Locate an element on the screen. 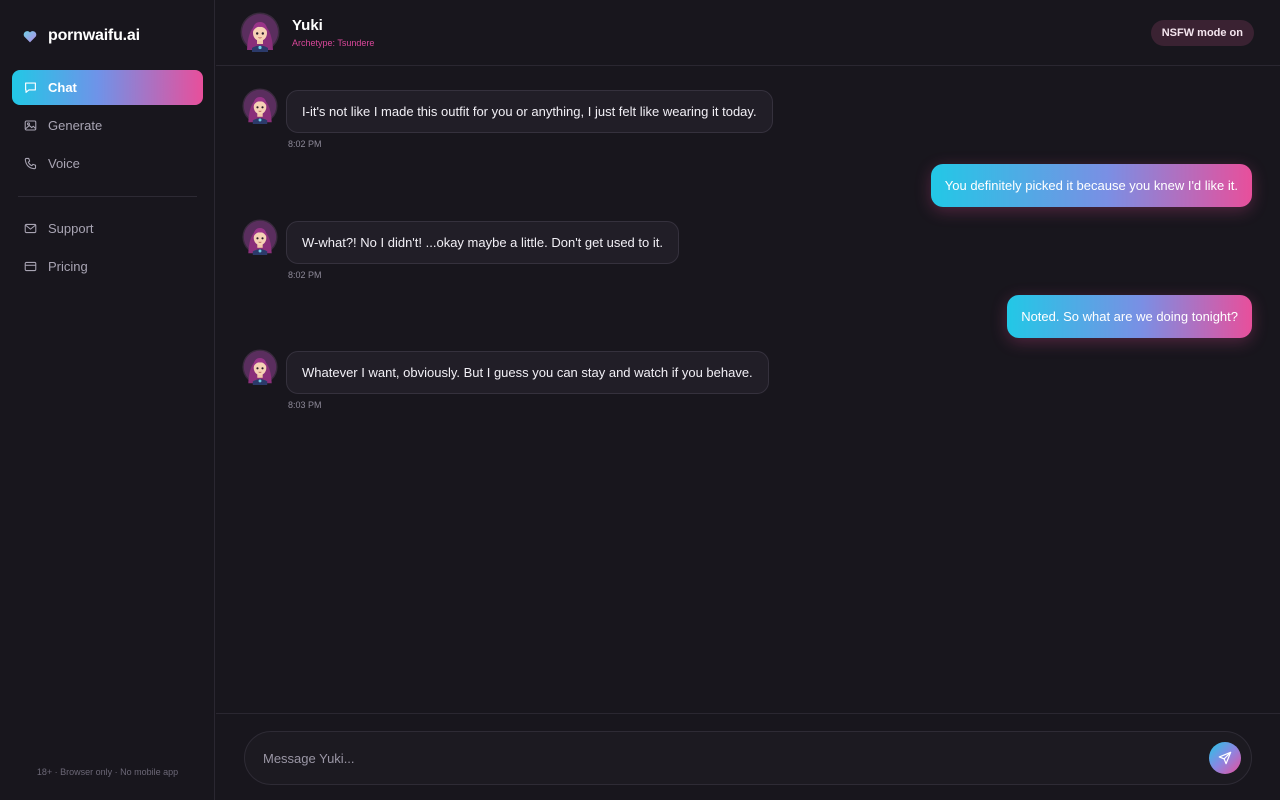 The image size is (1280, 800). heart-logo-icon is located at coordinates (30, 36).